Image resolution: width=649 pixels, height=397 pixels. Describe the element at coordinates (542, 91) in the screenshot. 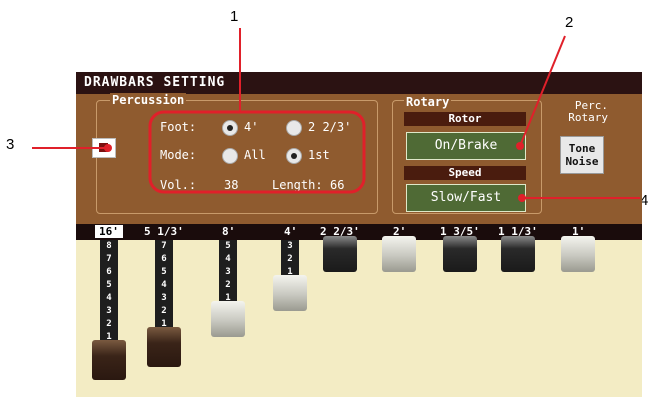

I see `callout-2-leader` at that location.